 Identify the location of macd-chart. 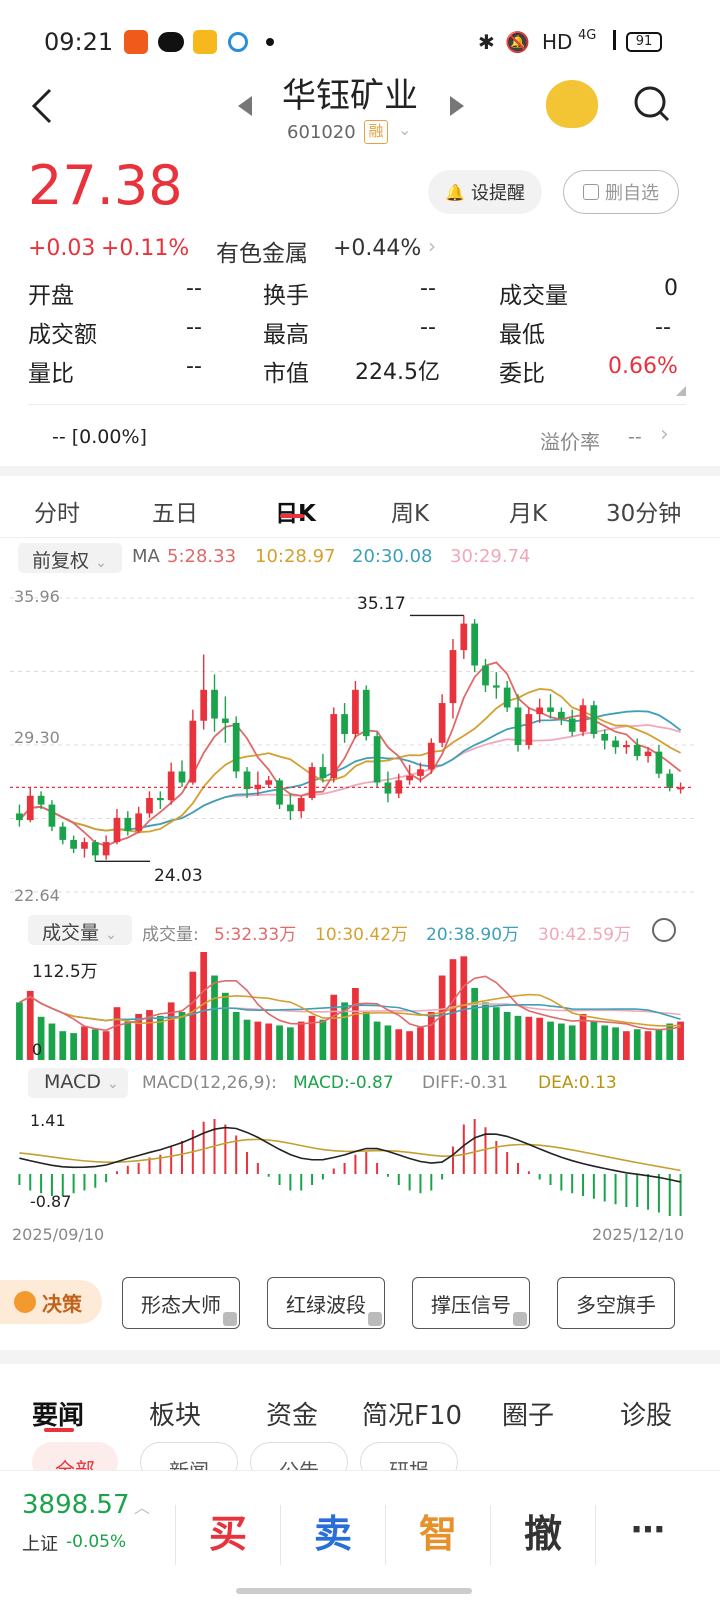
(350, 1167).